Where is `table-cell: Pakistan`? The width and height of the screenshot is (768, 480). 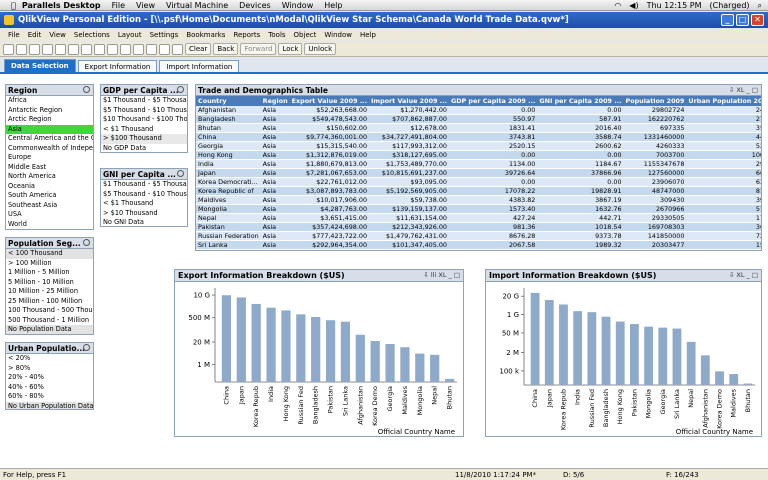 table-cell: Pakistan is located at coordinates (228, 227).